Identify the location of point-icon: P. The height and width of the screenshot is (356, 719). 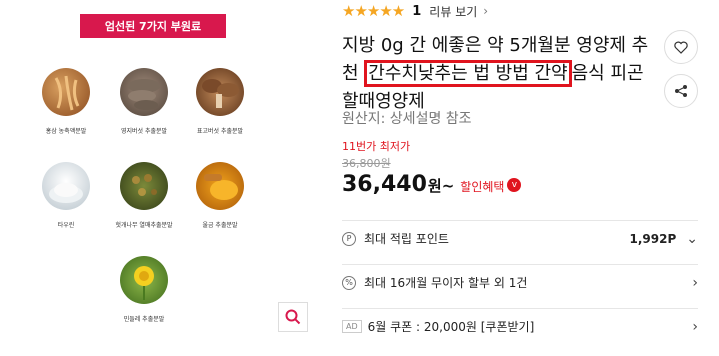
(349, 238).